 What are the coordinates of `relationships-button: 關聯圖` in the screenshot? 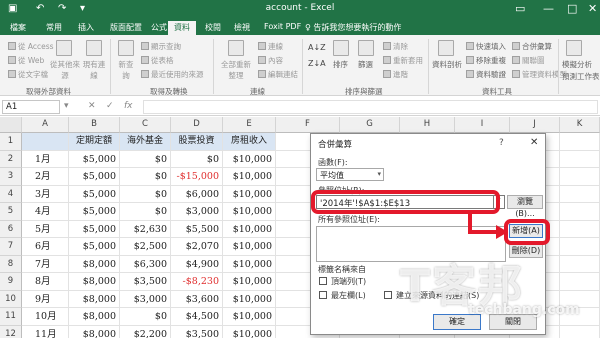 It's located at (528, 60).